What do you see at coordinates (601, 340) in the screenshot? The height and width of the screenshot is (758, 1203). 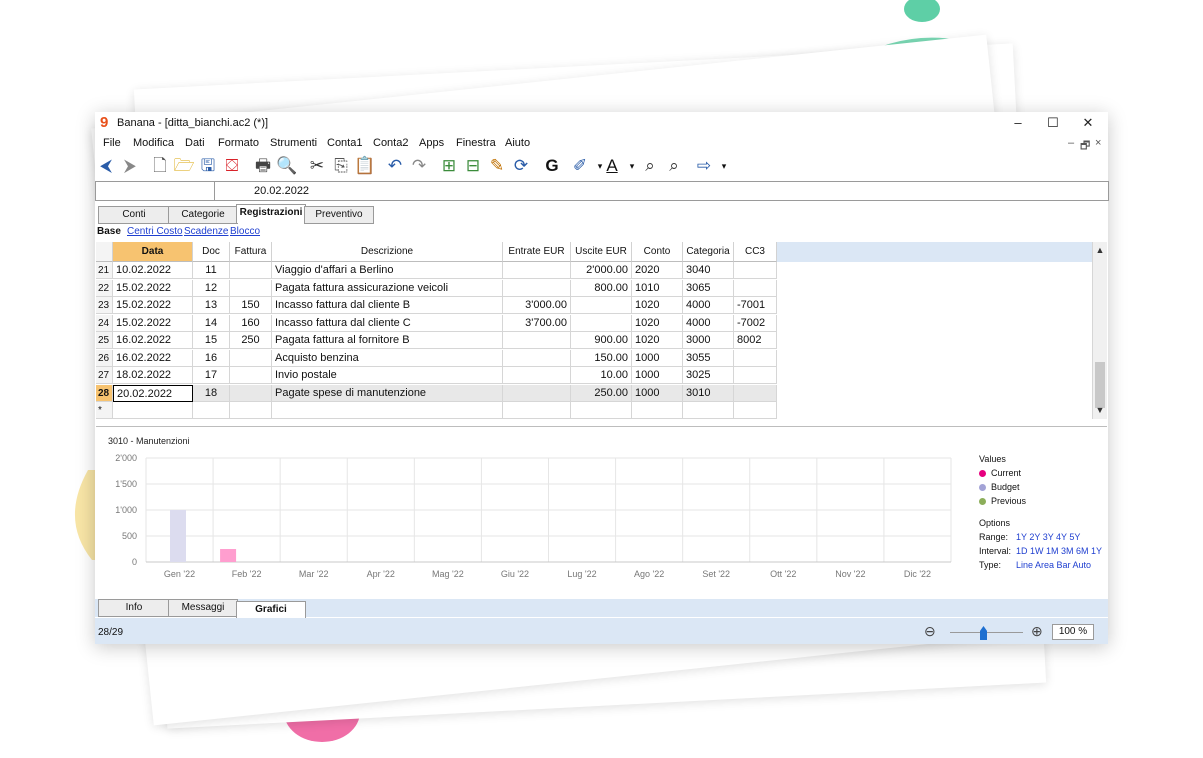 I see `expense-cell: 900.00` at bounding box center [601, 340].